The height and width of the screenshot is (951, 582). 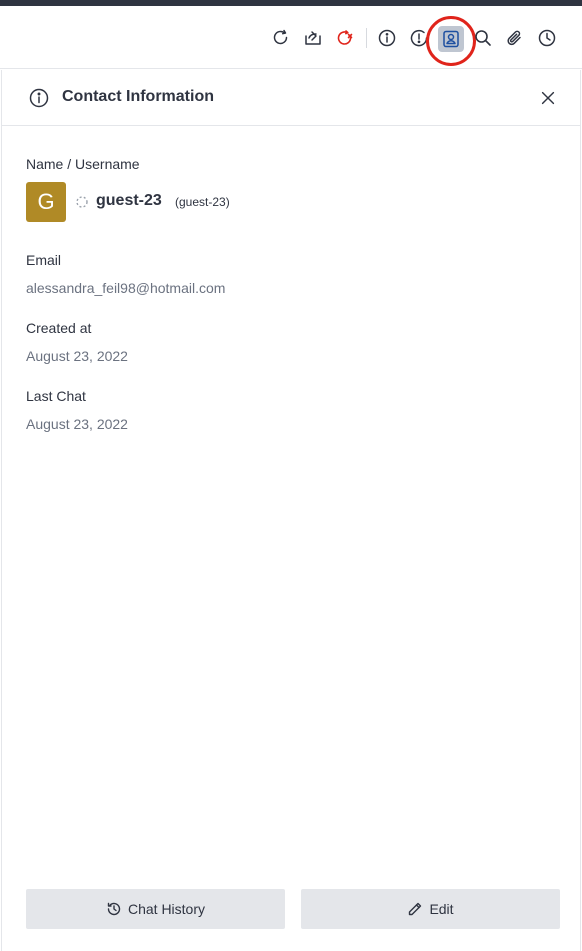 What do you see at coordinates (83, 164) in the screenshot?
I see `name-label: Name / Username` at bounding box center [83, 164].